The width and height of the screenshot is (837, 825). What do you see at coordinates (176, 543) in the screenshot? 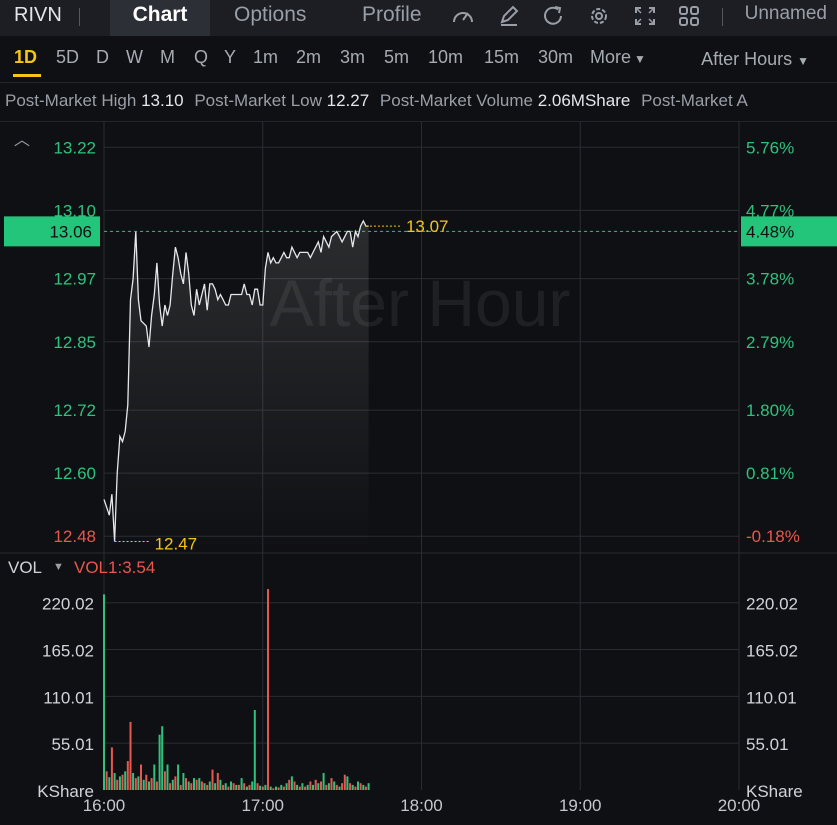
I see `low-marker-label: 12.47` at bounding box center [176, 543].